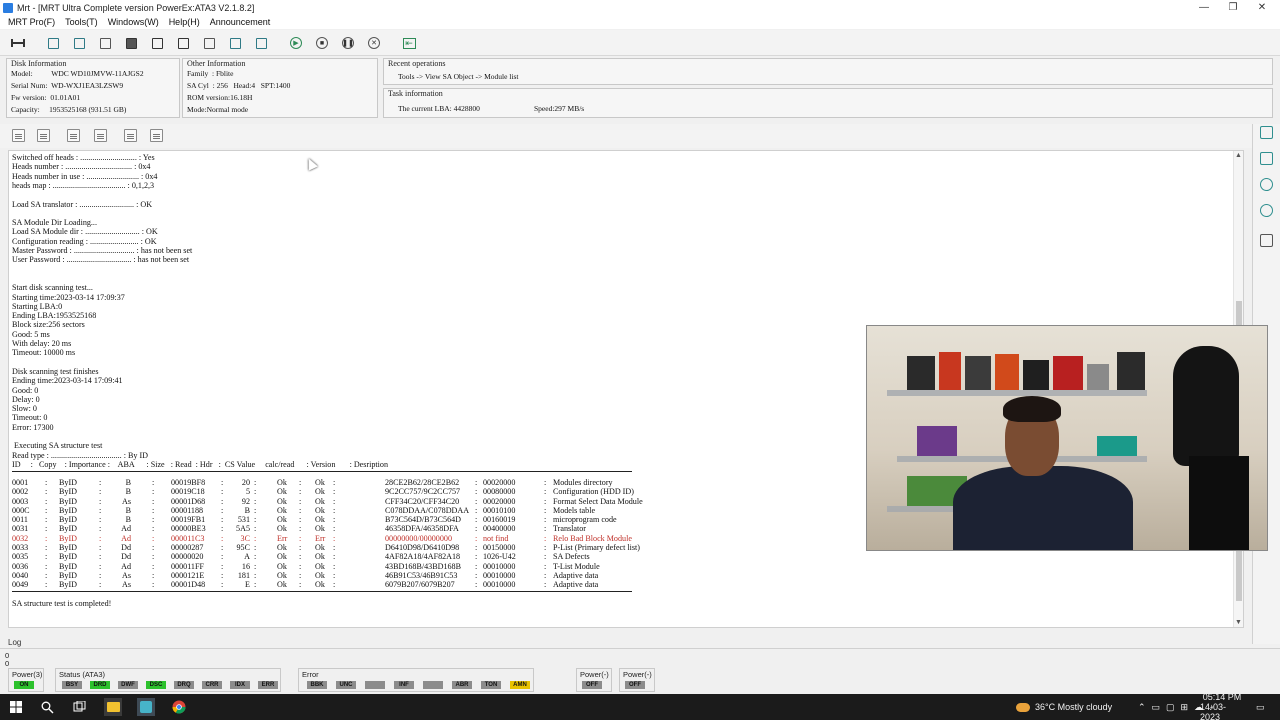  What do you see at coordinates (26, 399) in the screenshot?
I see `log-line: Delay: 0` at bounding box center [26, 399].